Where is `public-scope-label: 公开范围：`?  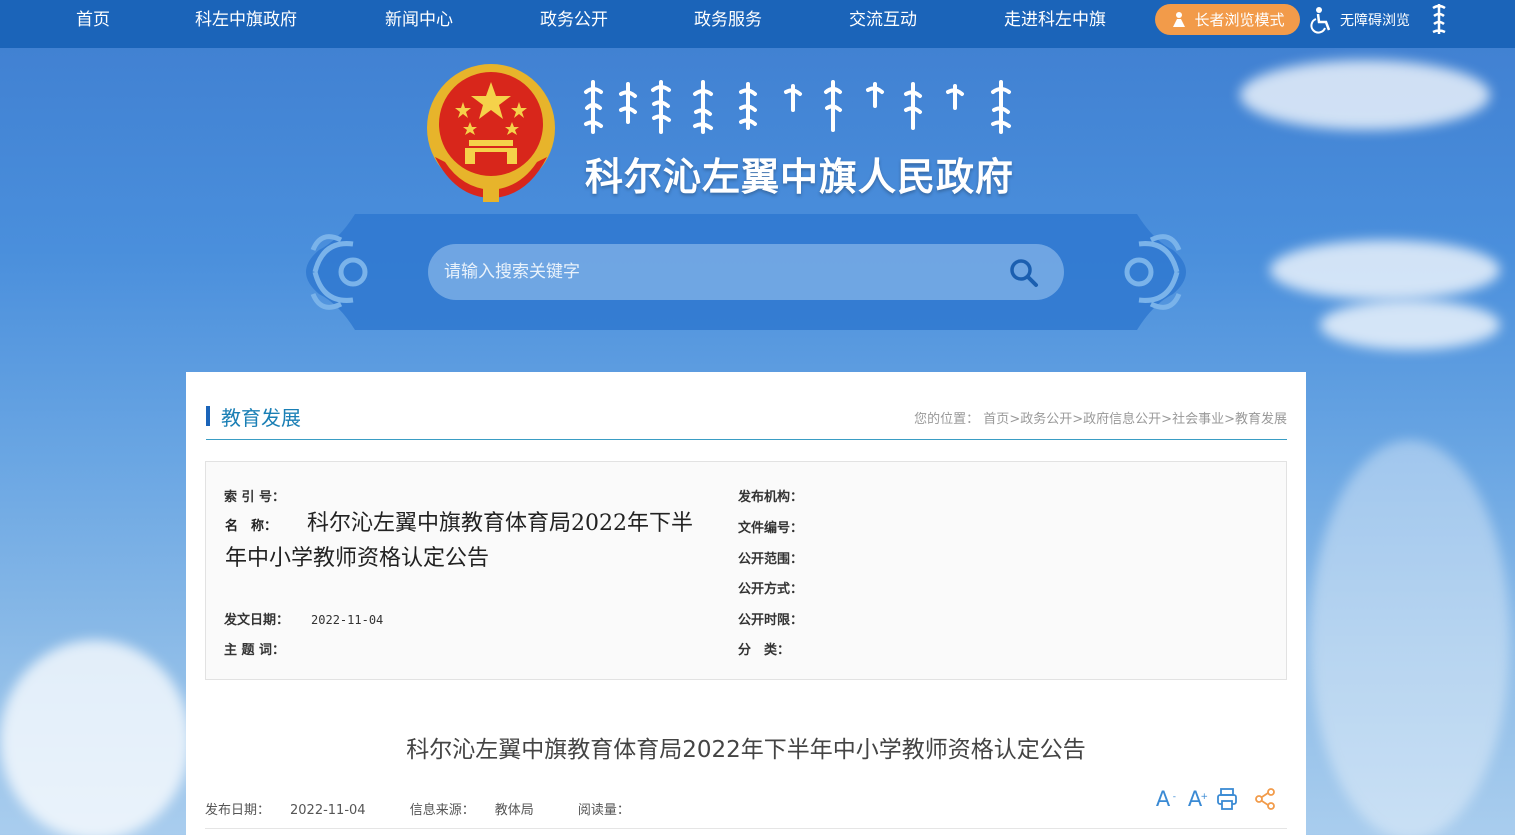
public-scope-label: 公开范围： is located at coordinates (771, 559).